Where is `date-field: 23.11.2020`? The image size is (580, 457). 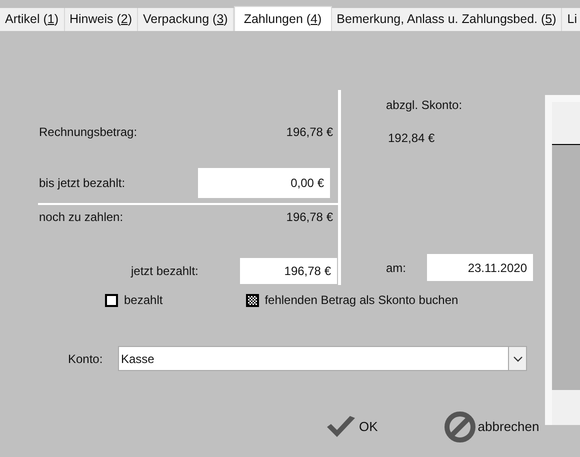
date-field: 23.11.2020 is located at coordinates (480, 267).